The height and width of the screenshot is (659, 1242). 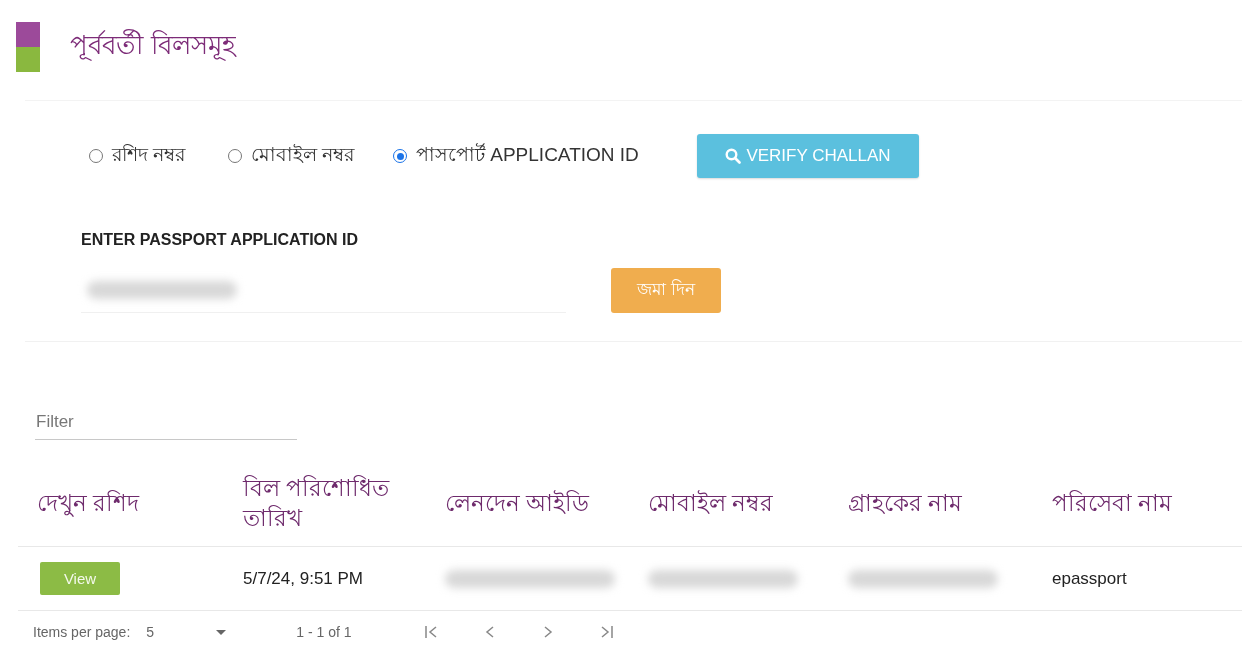 What do you see at coordinates (303, 578) in the screenshot?
I see `table-cell-text: 5/7/24, 9:51 PM` at bounding box center [303, 578].